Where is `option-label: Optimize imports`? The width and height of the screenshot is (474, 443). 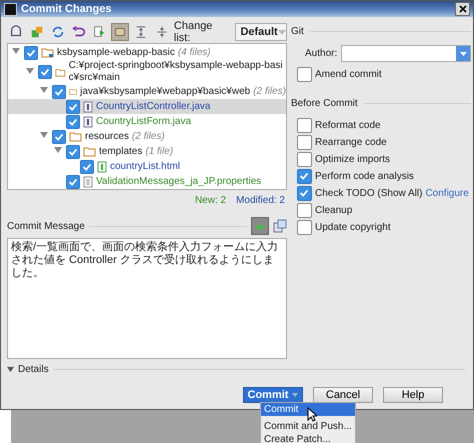
option-label: Optimize imports is located at coordinates (352, 159).